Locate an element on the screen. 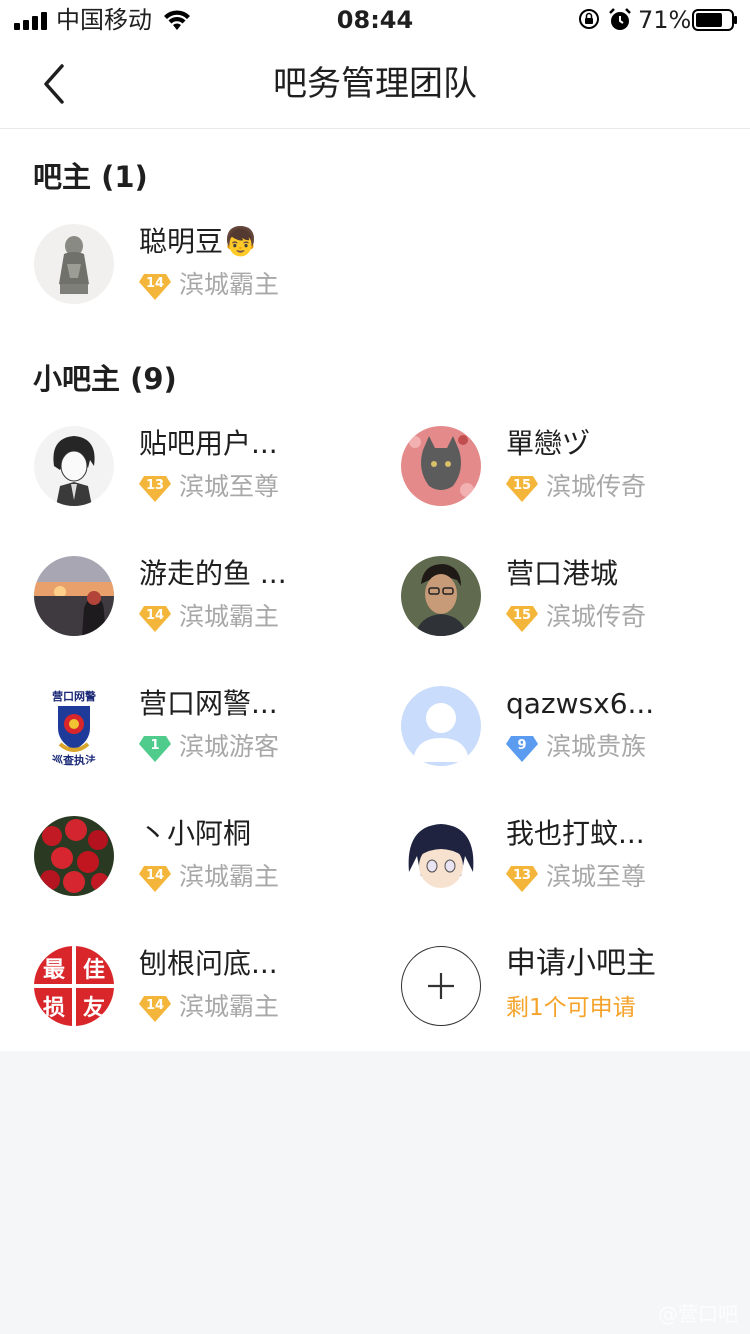 The height and width of the screenshot is (1334, 750). svg-text: 营口网警 is located at coordinates (74, 696).